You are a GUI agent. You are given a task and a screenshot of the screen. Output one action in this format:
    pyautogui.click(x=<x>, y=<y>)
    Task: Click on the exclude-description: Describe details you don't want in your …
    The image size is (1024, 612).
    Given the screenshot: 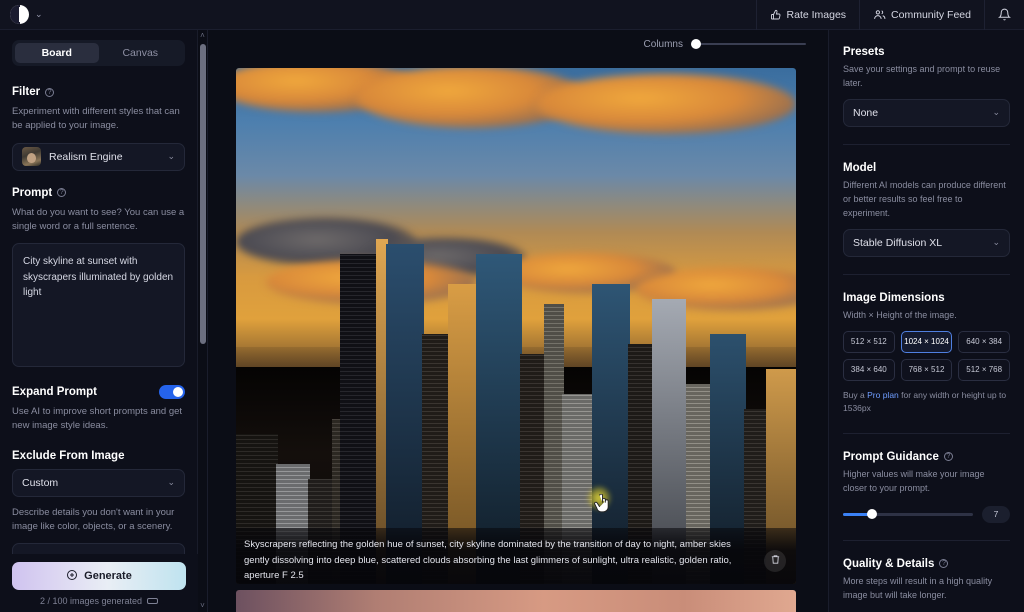 What is the action you would take?
    pyautogui.click(x=93, y=519)
    